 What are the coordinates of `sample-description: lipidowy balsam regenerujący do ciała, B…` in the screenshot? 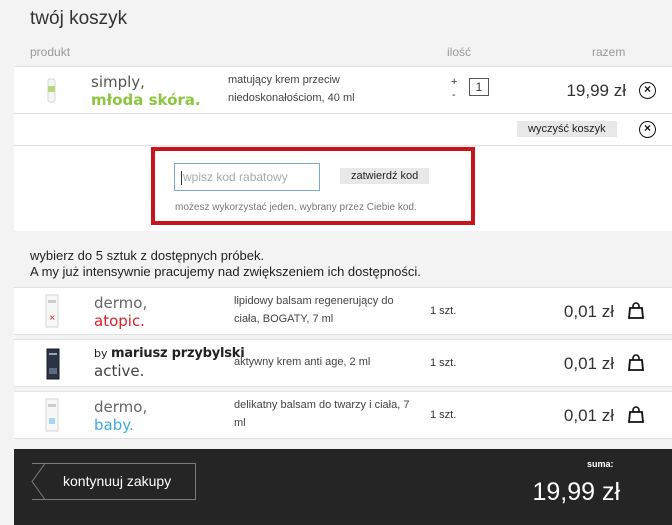 It's located at (314, 310).